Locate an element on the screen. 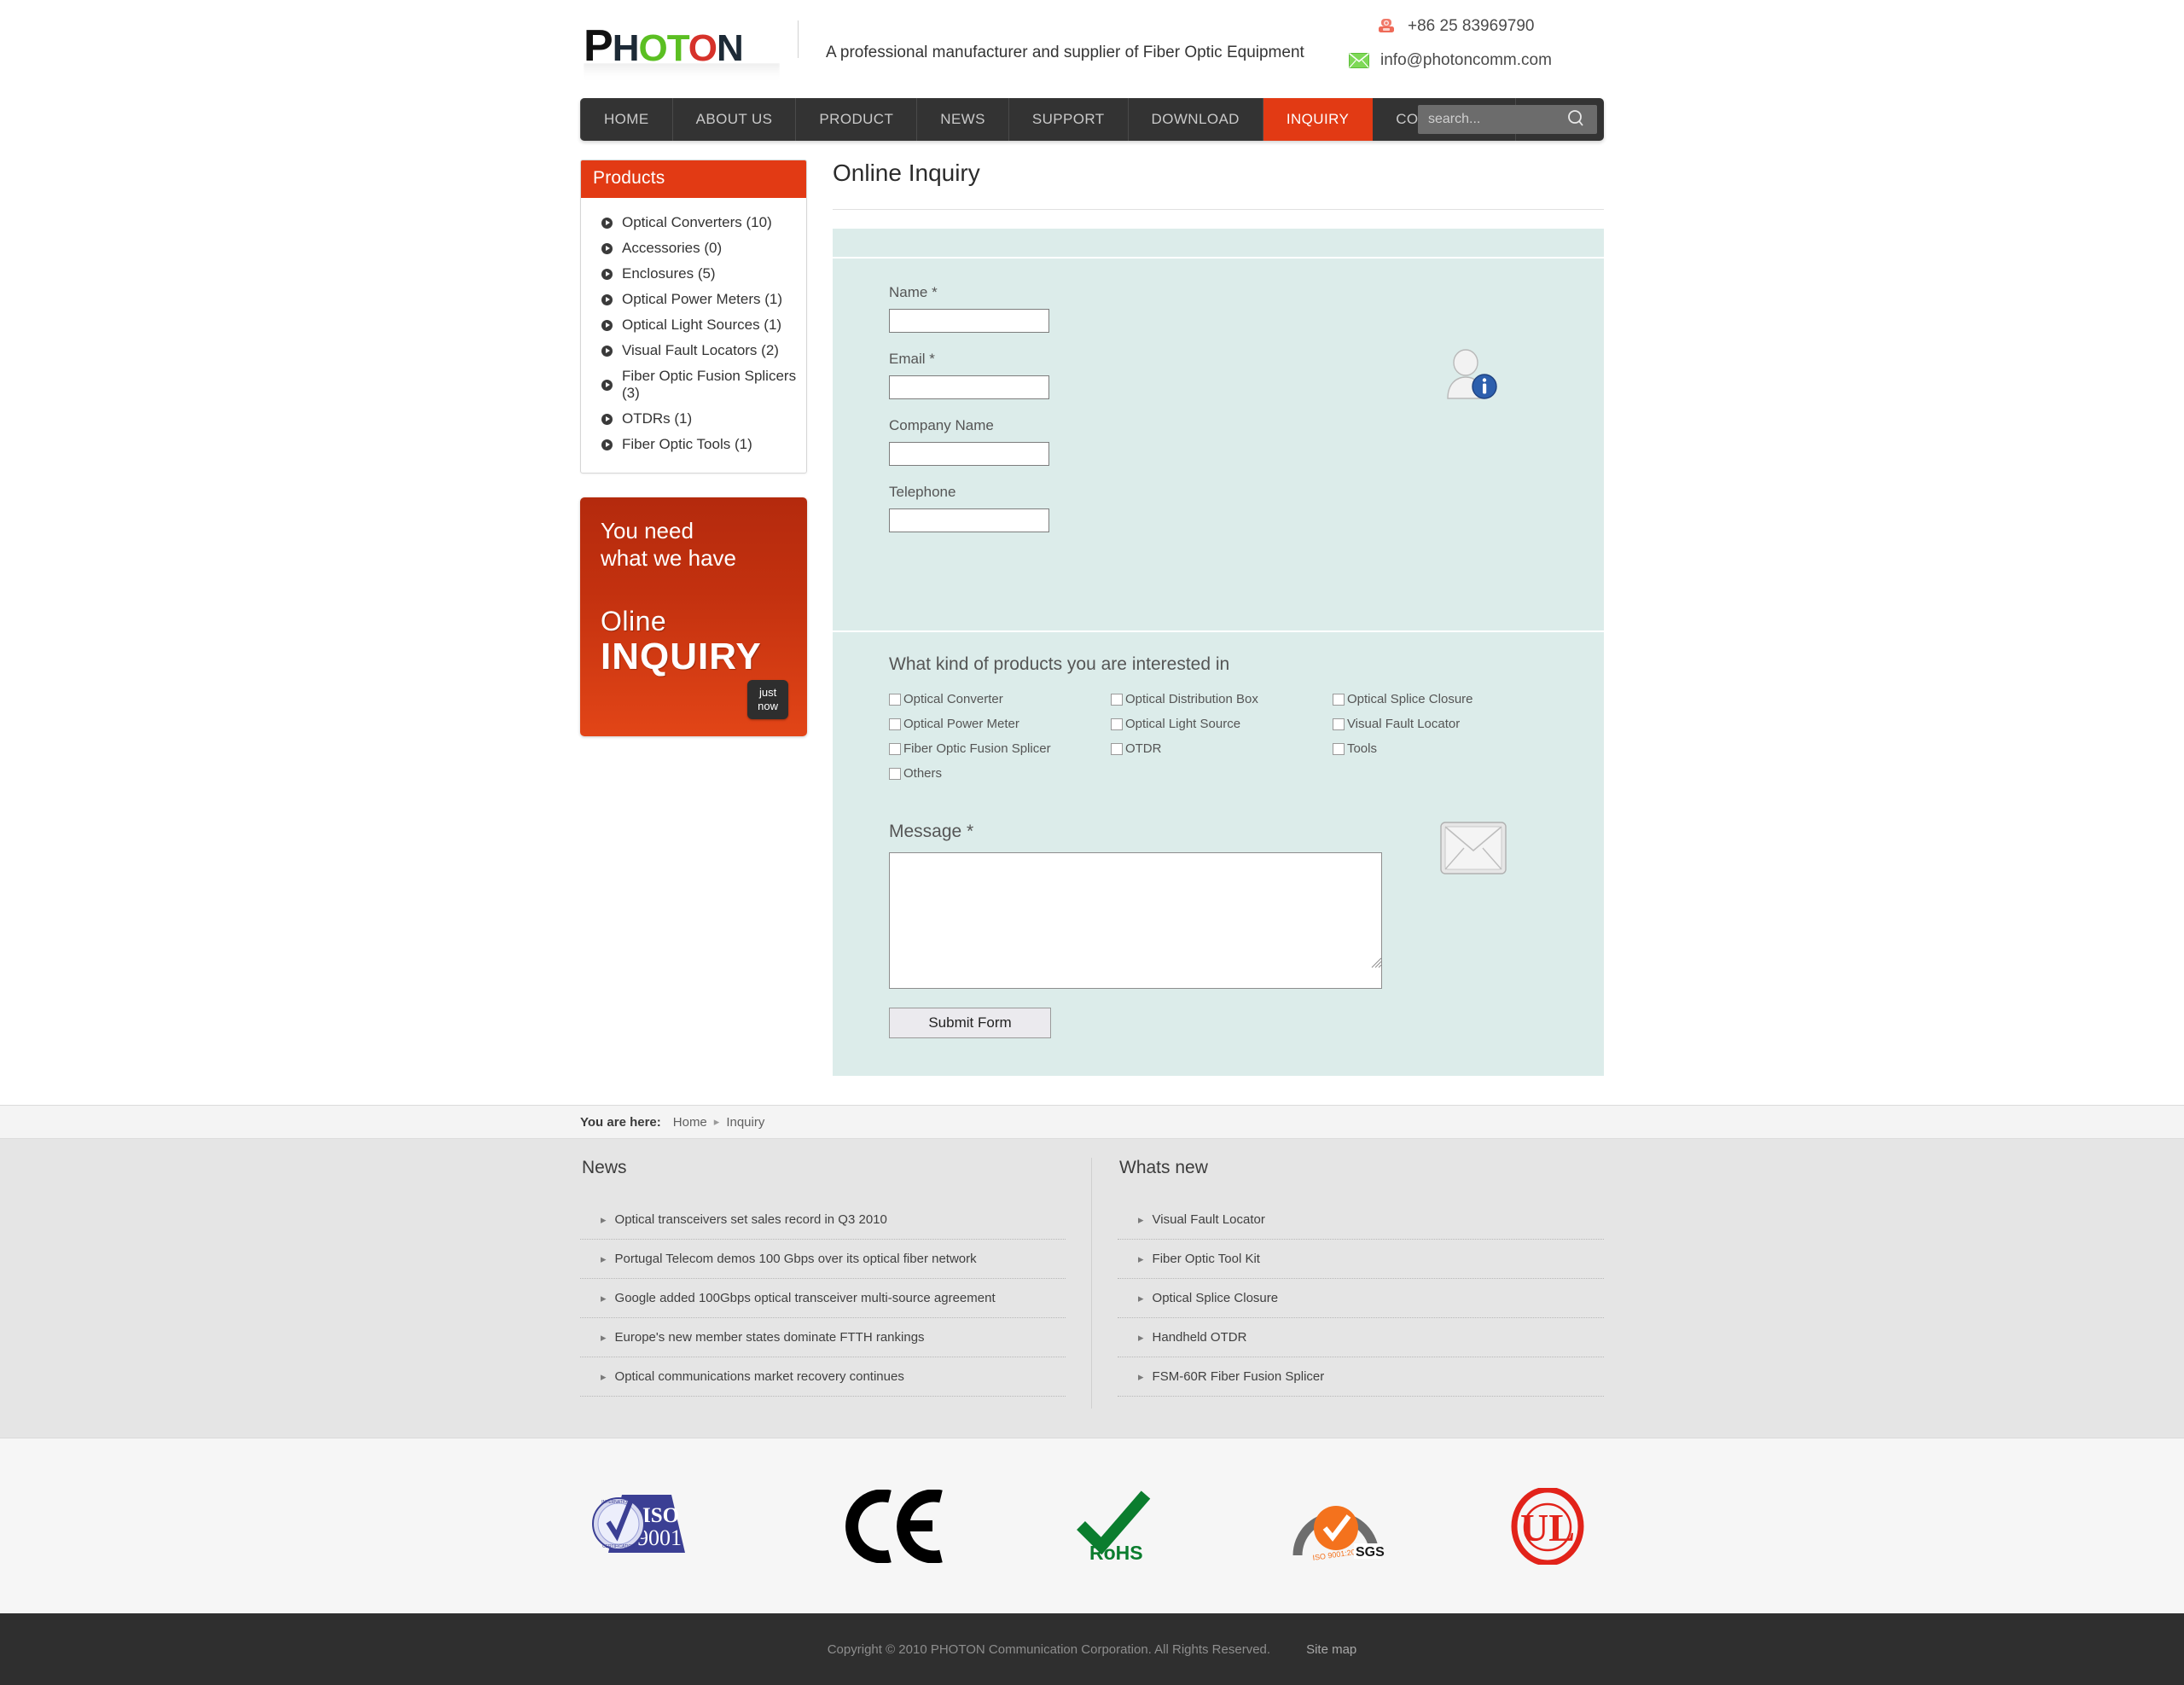 The image size is (2184, 1685). name-label: Name * is located at coordinates (913, 292).